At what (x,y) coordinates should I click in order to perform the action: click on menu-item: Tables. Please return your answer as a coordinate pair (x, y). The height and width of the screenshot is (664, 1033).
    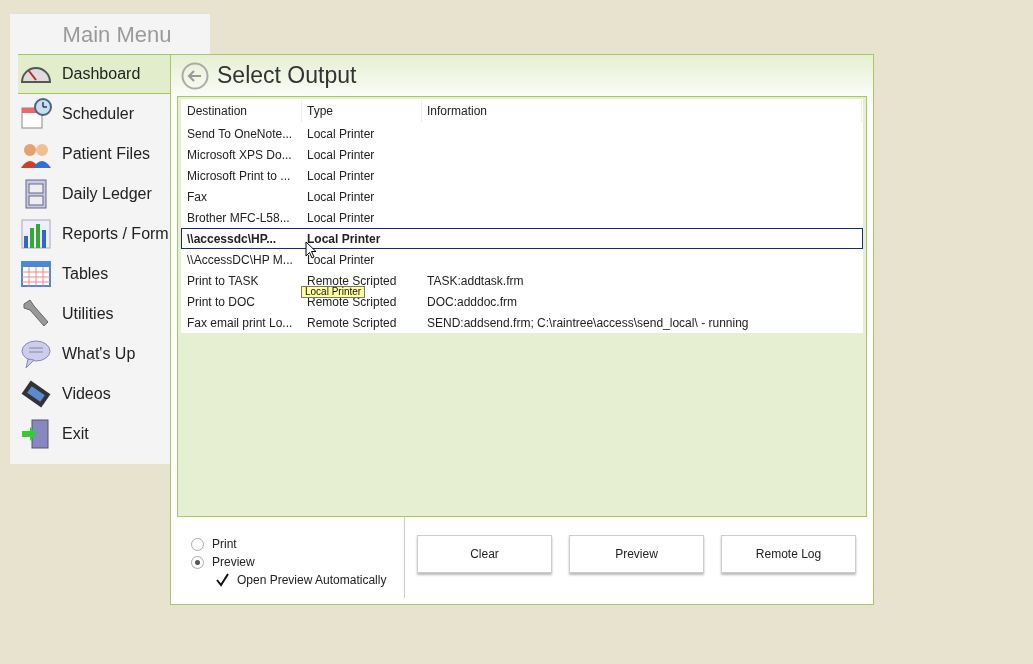
    Looking at the image, I should click on (94, 274).